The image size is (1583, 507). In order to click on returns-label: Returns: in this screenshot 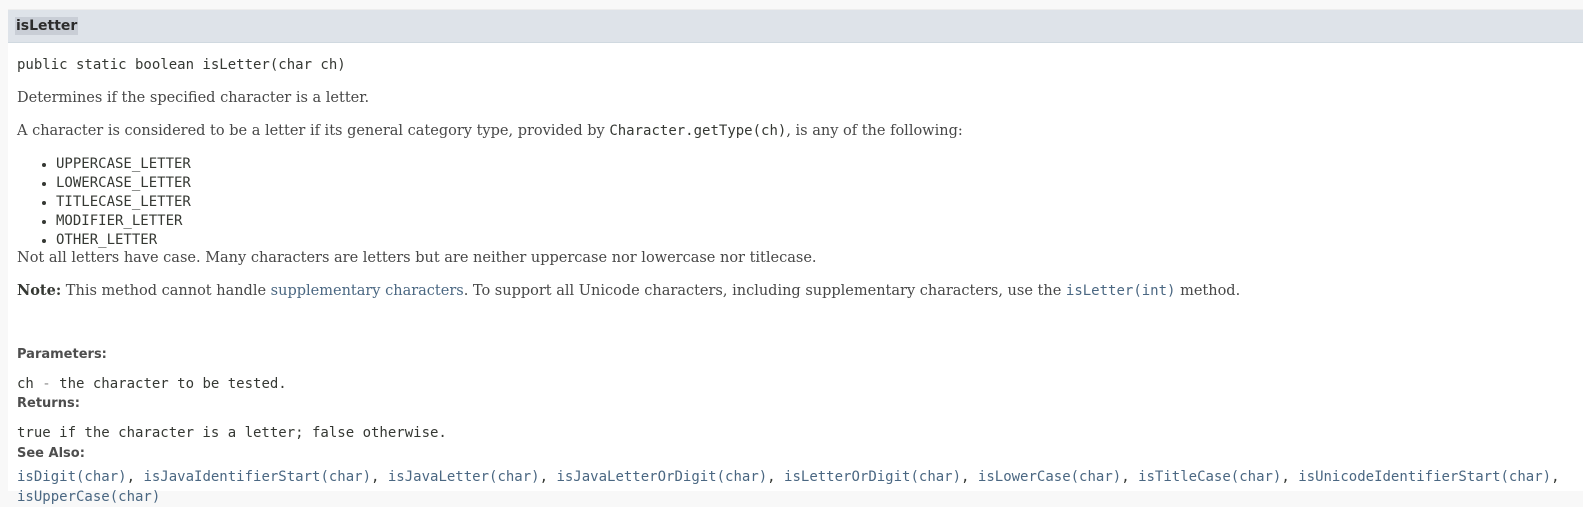, I will do `click(48, 403)`.